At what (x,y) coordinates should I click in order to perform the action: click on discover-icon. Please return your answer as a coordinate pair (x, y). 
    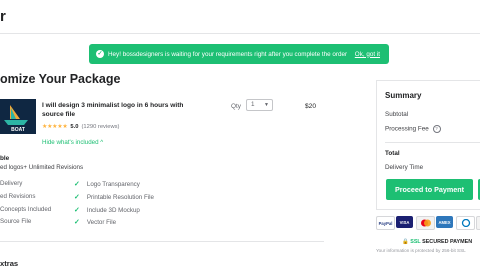
    Looking at the image, I should click on (478, 223).